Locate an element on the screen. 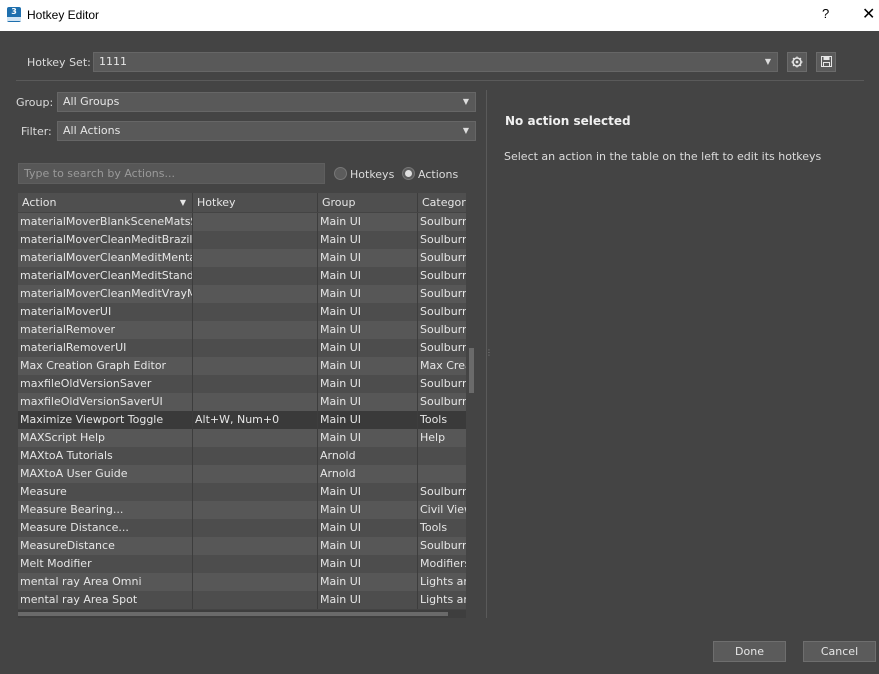 This screenshot has width=879, height=674. action-cell: materialMoverUI is located at coordinates (105, 312).